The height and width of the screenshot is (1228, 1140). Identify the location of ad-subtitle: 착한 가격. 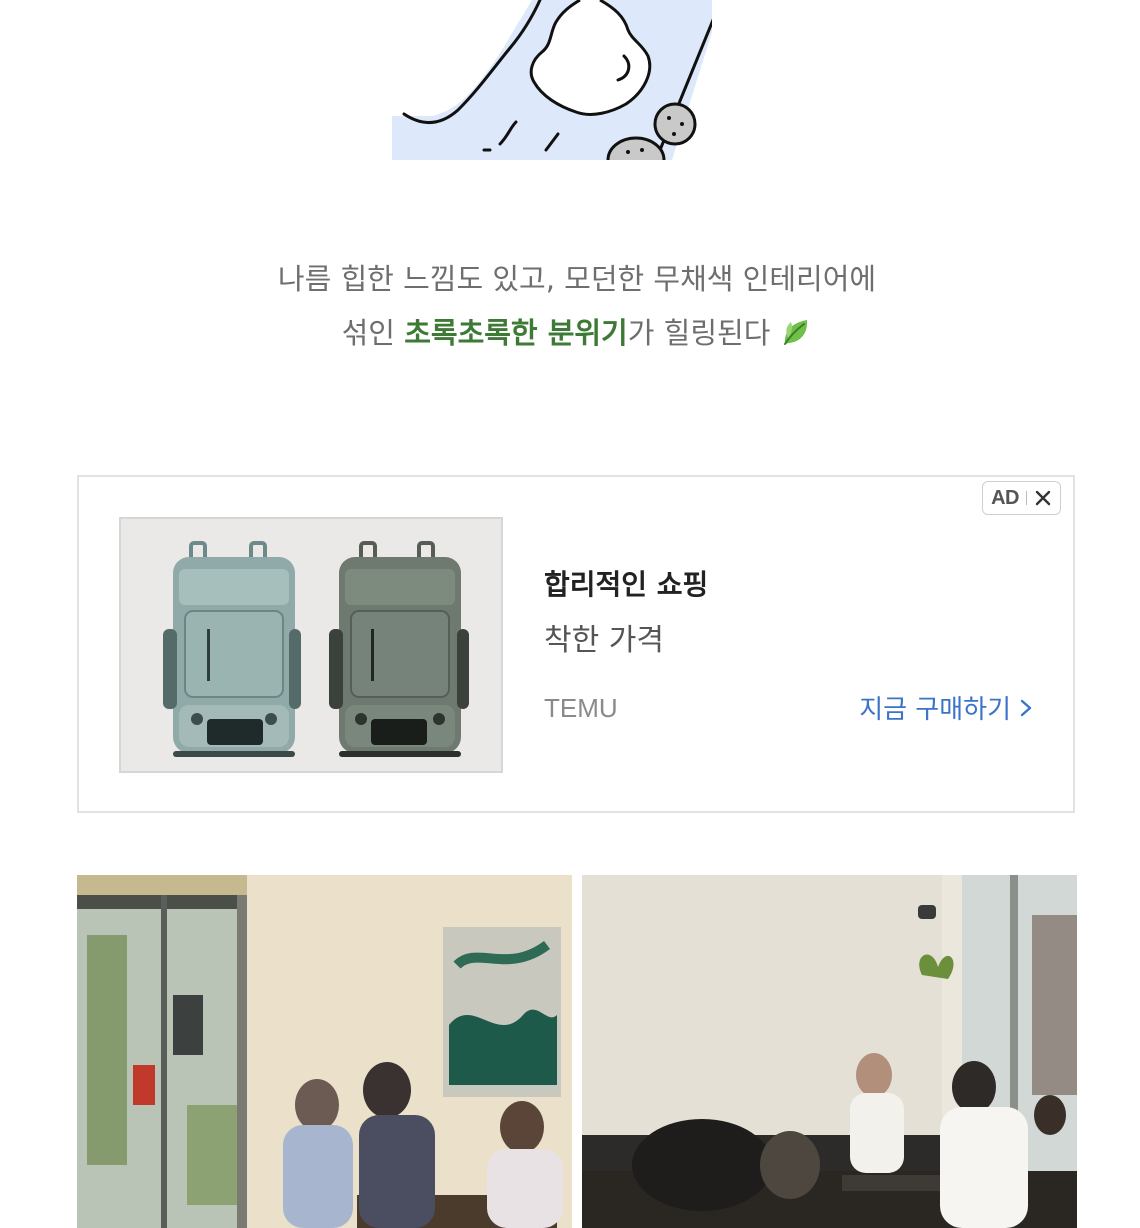
(604, 637).